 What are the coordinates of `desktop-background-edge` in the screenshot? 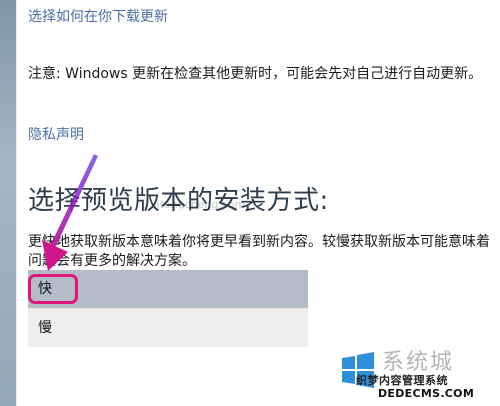 It's located at (8, 203).